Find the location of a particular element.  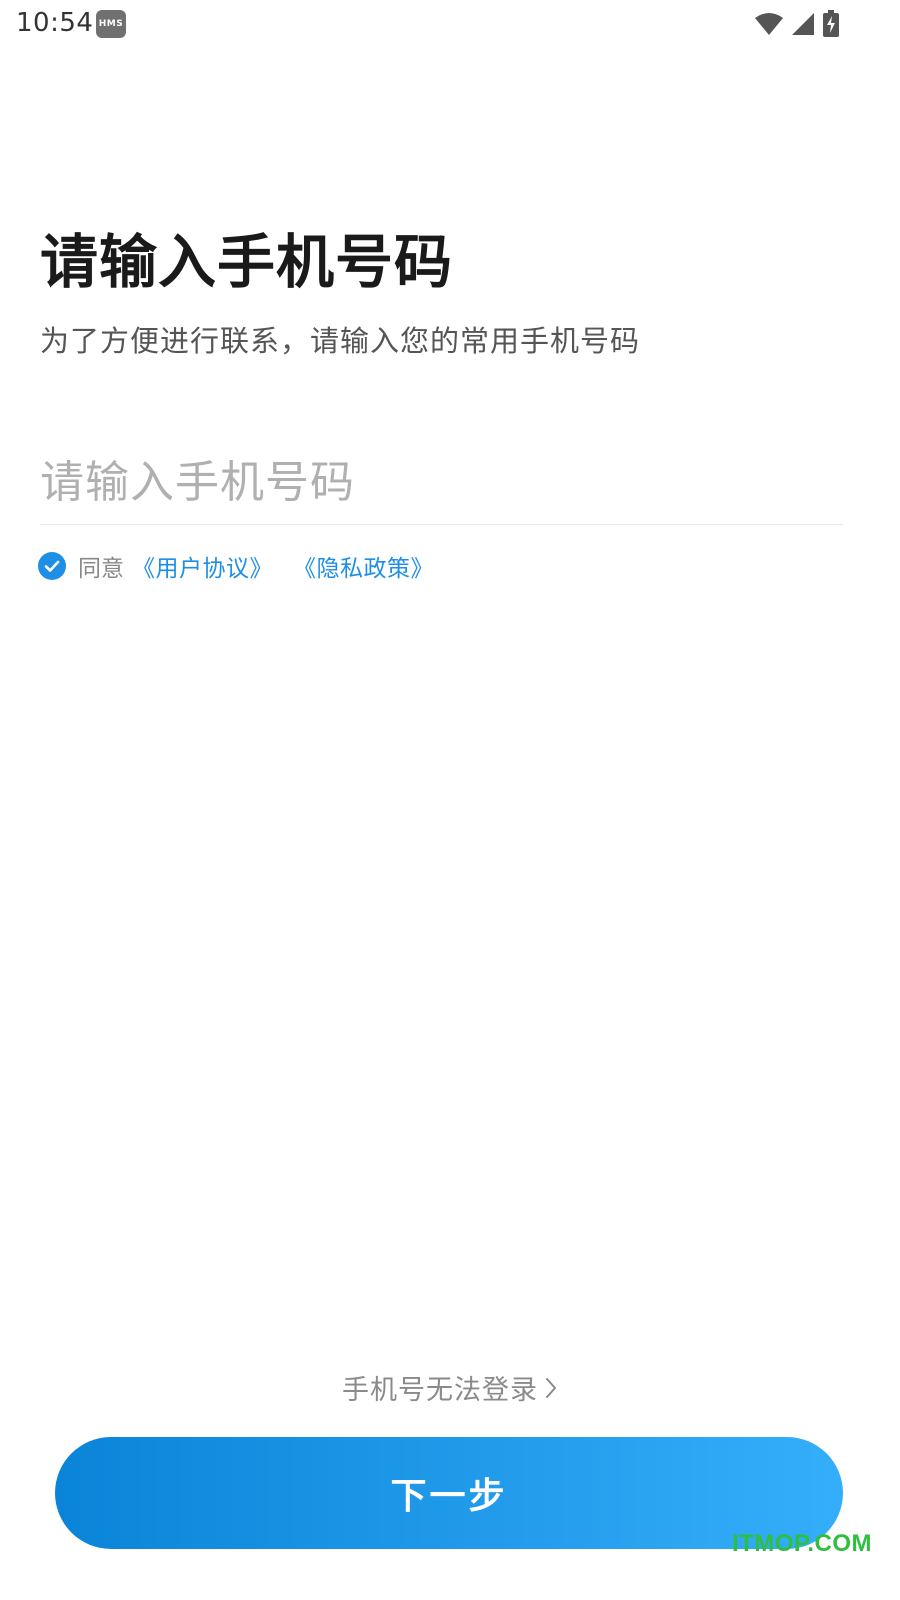

cant-login-label: 手机号无法登录 is located at coordinates (440, 1390).